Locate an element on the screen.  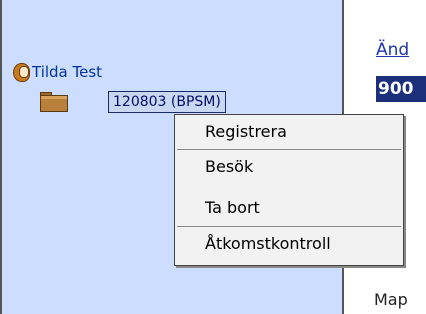
folder-label-selected: 120803 (BPSM) is located at coordinates (167, 102).